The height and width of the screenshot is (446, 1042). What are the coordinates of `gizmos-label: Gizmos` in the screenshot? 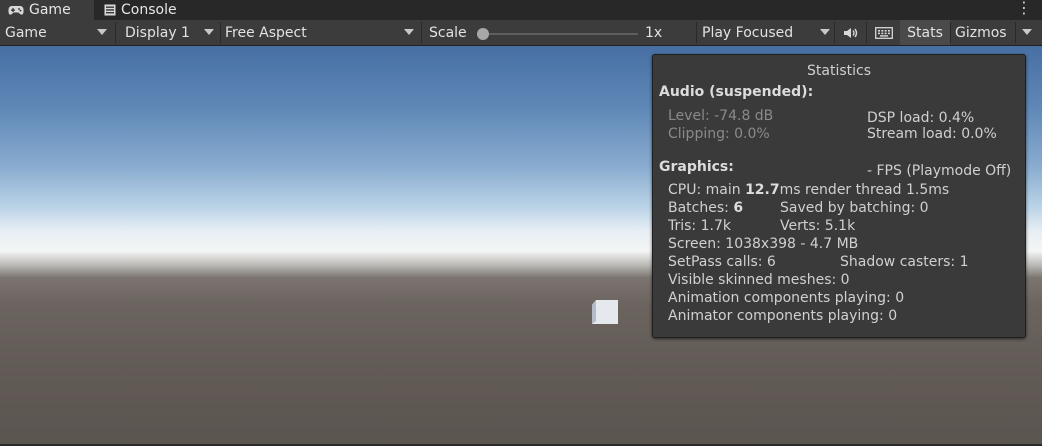 It's located at (981, 32).